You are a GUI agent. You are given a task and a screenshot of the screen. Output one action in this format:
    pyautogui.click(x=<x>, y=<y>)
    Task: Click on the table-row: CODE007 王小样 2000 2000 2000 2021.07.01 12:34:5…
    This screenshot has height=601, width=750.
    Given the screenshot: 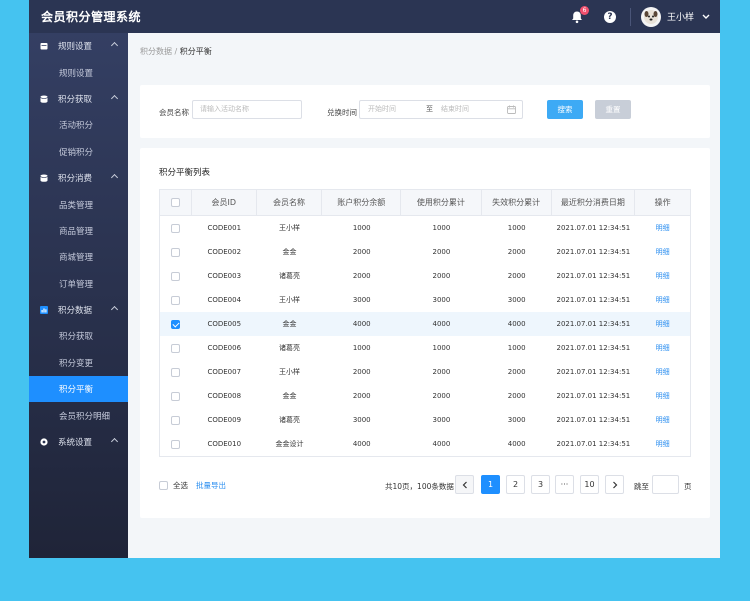 What is the action you would take?
    pyautogui.click(x=425, y=372)
    